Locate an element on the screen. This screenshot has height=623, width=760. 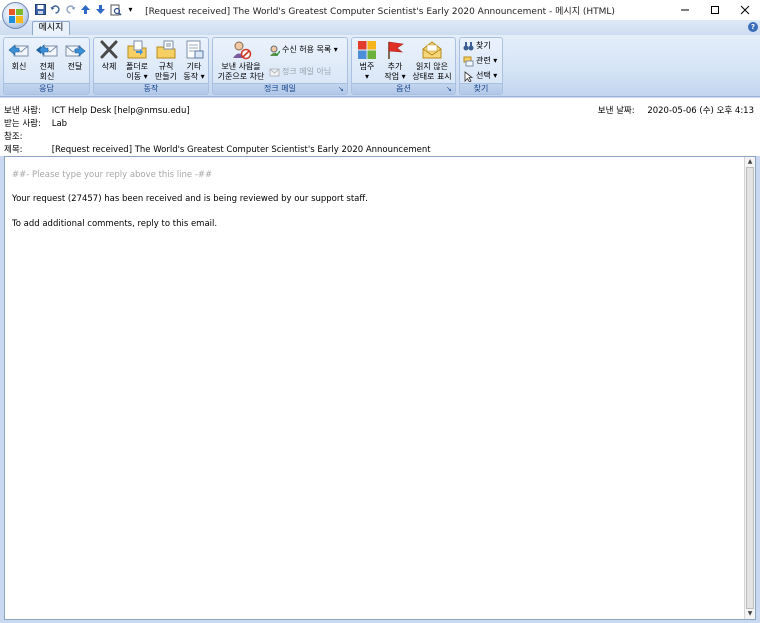
sent-value: 2020-05-06 (수) 오후 4:13 is located at coordinates (700, 111).